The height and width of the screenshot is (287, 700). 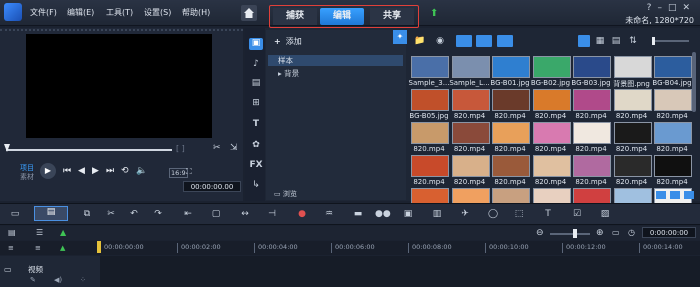 What do you see at coordinates (81, 171) in the screenshot?
I see `prev-frame-icon: ◀` at bounding box center [81, 171].